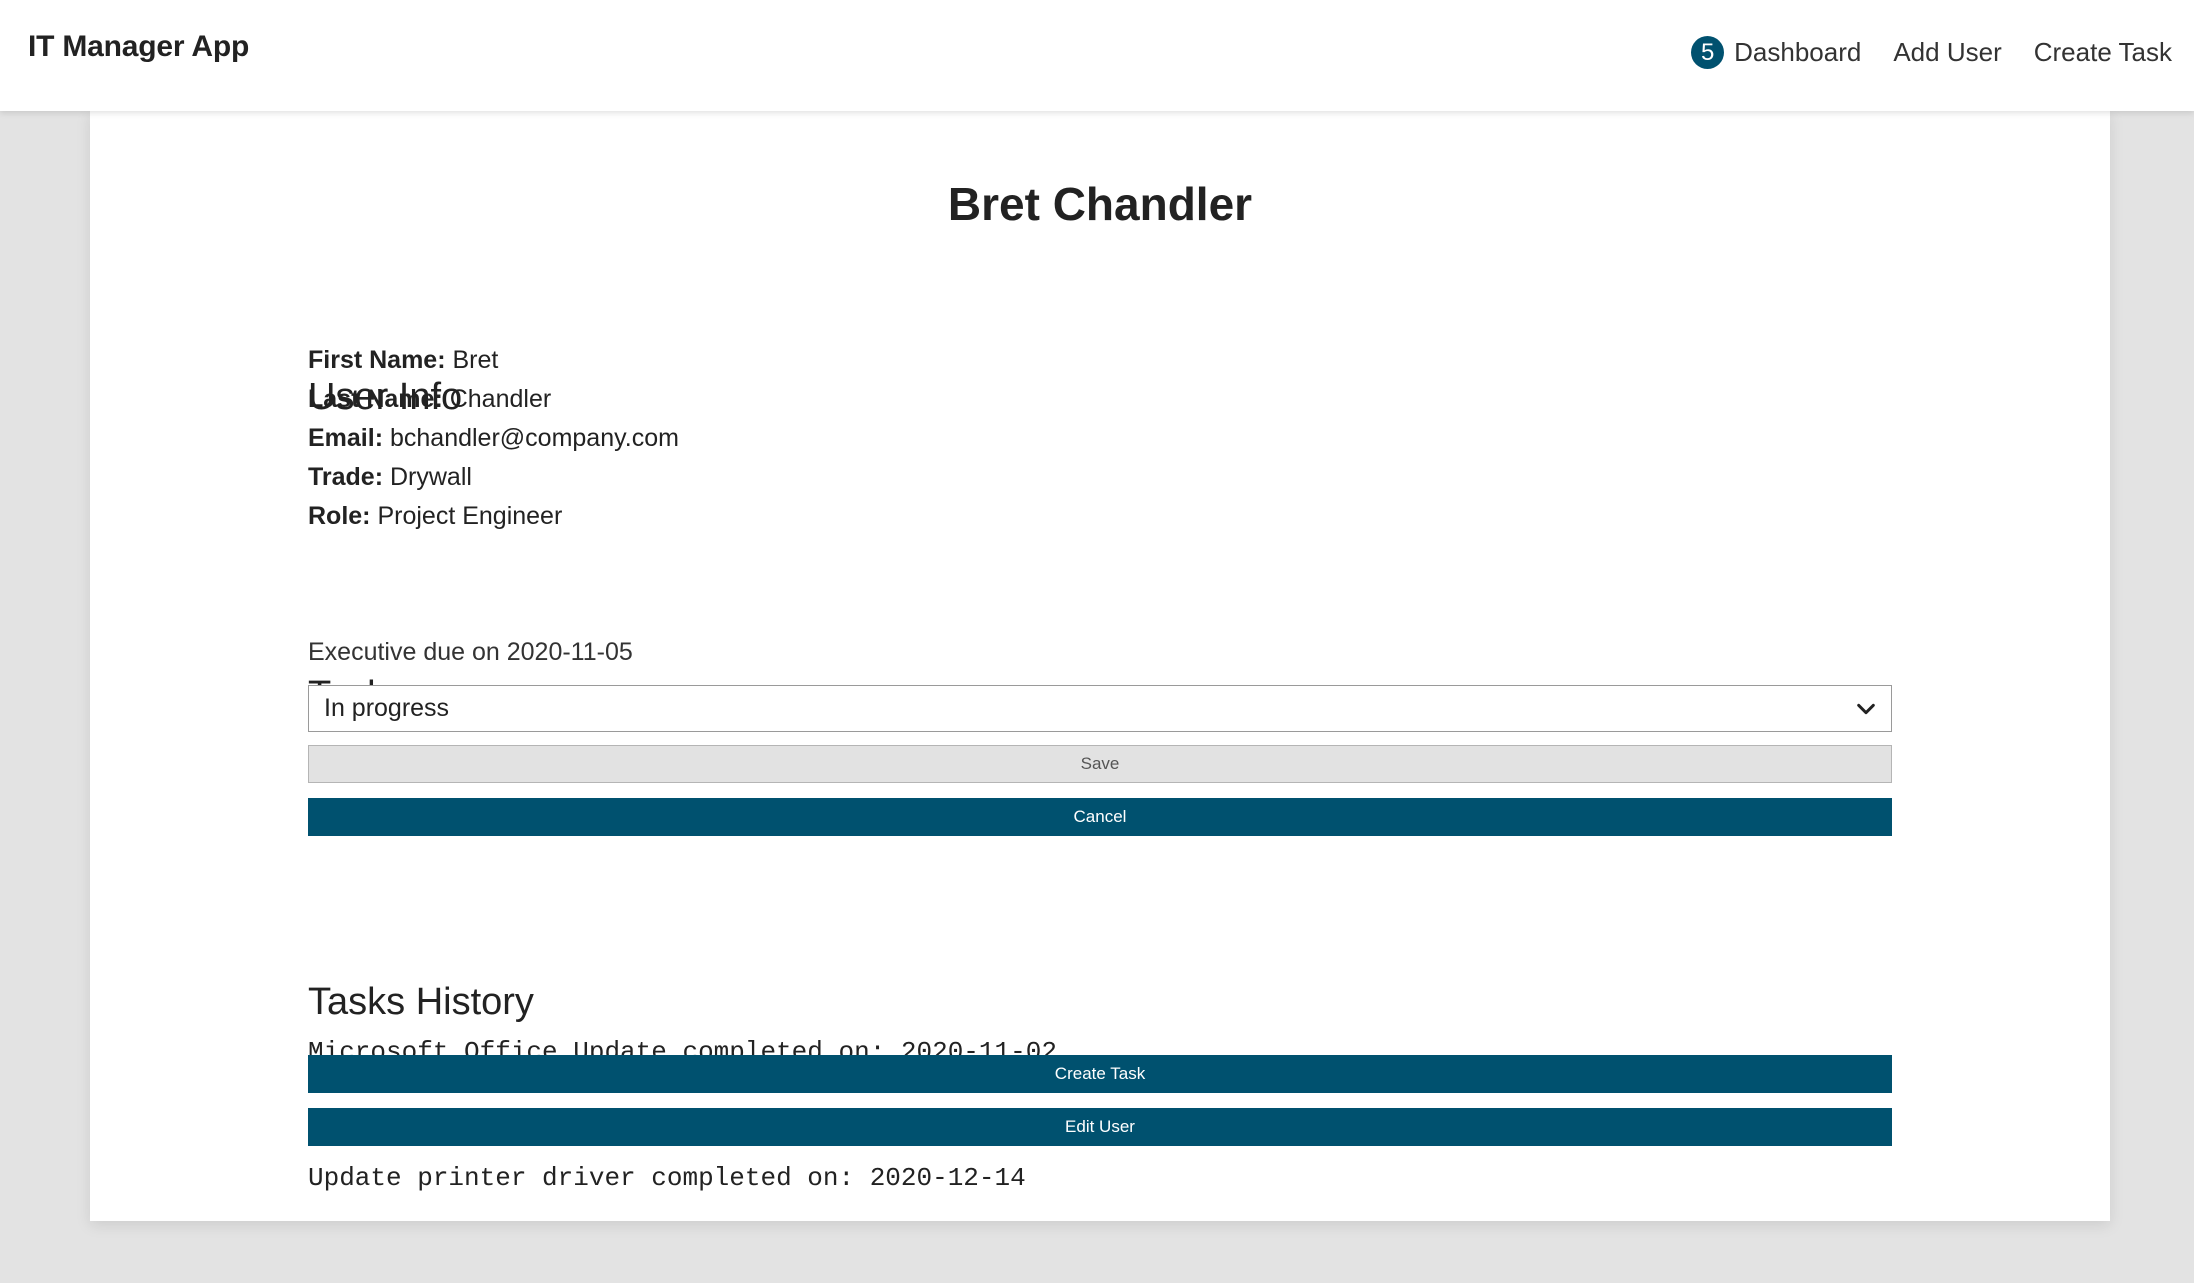 Image resolution: width=2194 pixels, height=1283 pixels. Describe the element at coordinates (339, 516) in the screenshot. I see `field-label: Role:` at that location.